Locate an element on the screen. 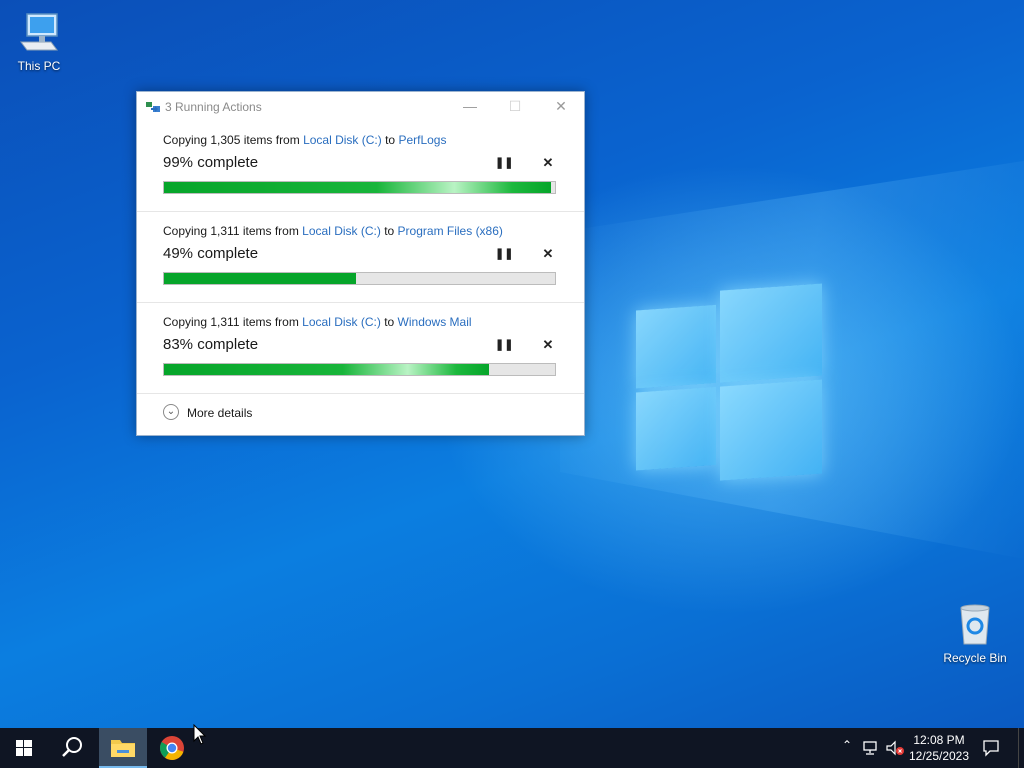 This screenshot has height=768, width=1024. recycle-bin-icon is located at coordinates (975, 624).